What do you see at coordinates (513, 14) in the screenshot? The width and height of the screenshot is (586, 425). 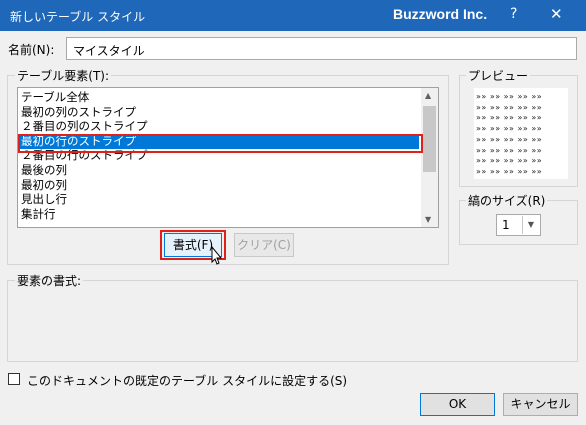 I see `help-button: ?` at bounding box center [513, 14].